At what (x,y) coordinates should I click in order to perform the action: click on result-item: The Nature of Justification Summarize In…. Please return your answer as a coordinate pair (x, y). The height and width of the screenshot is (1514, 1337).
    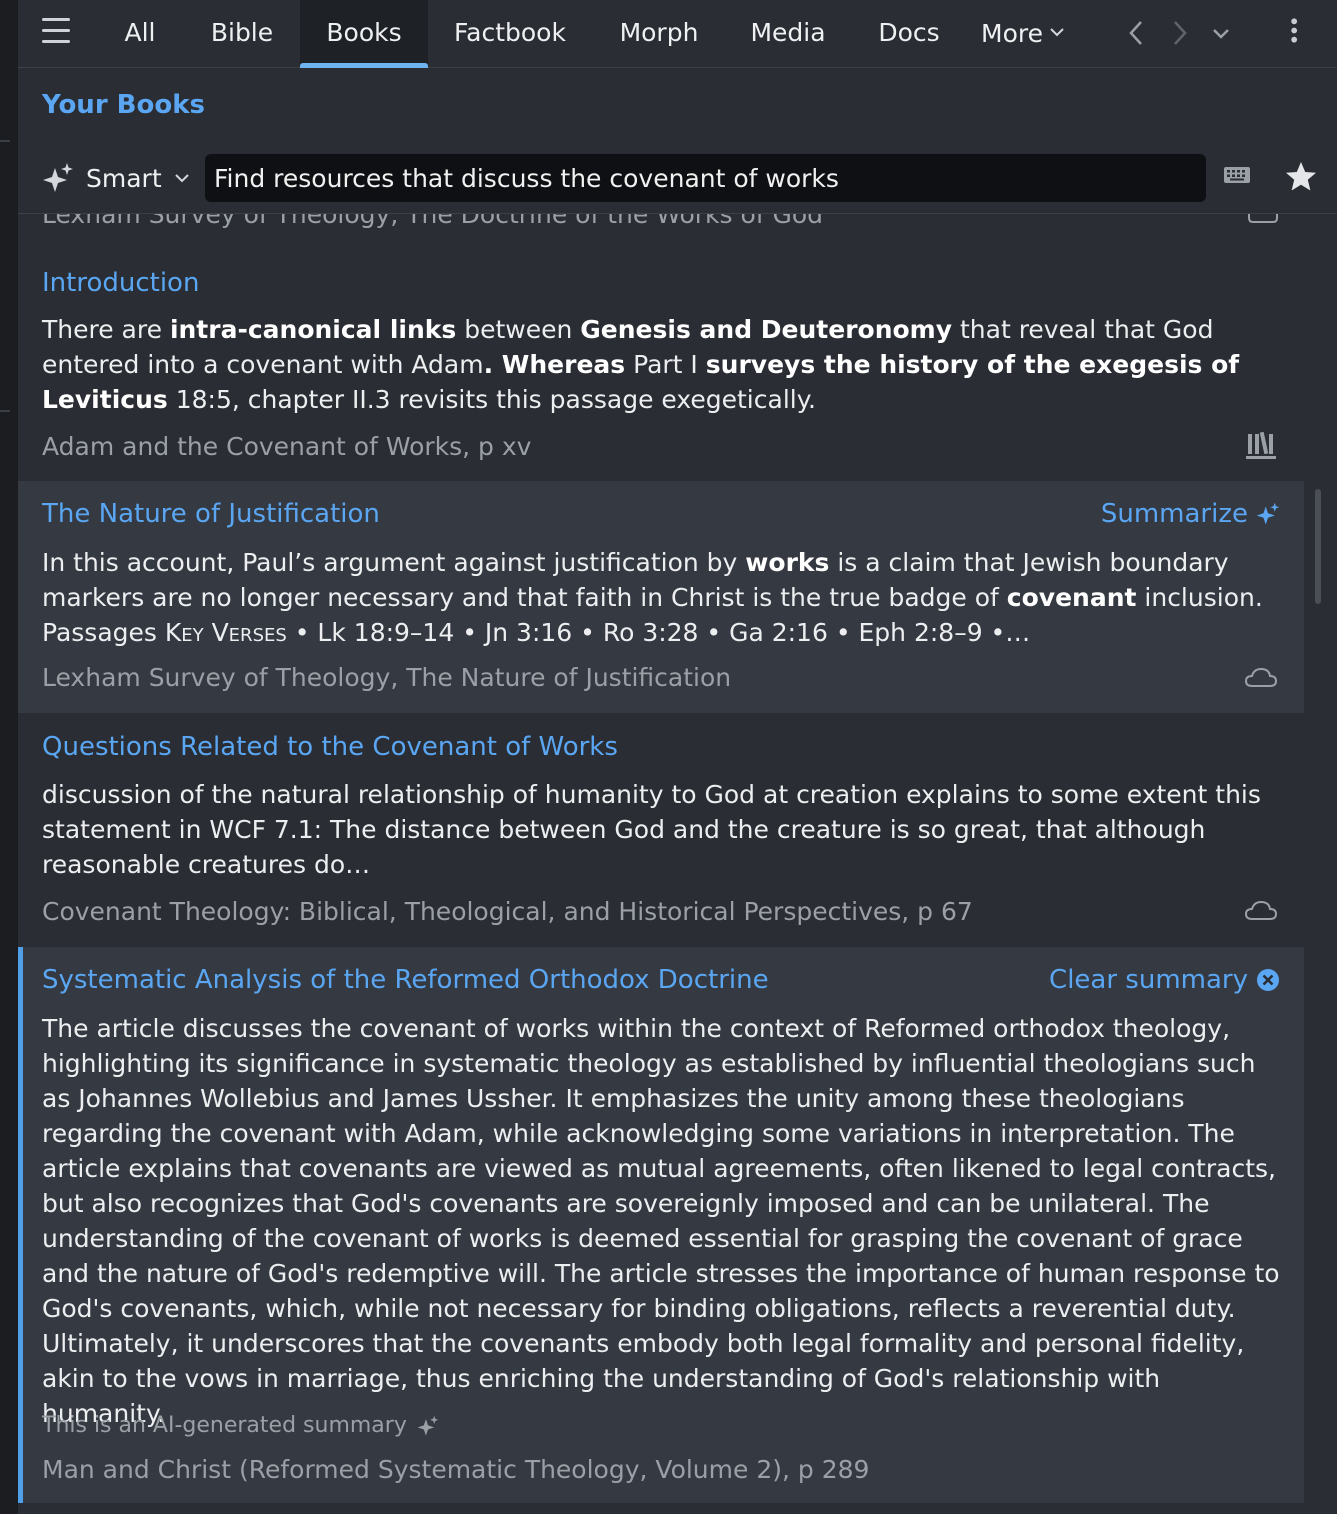
    Looking at the image, I should click on (661, 597).